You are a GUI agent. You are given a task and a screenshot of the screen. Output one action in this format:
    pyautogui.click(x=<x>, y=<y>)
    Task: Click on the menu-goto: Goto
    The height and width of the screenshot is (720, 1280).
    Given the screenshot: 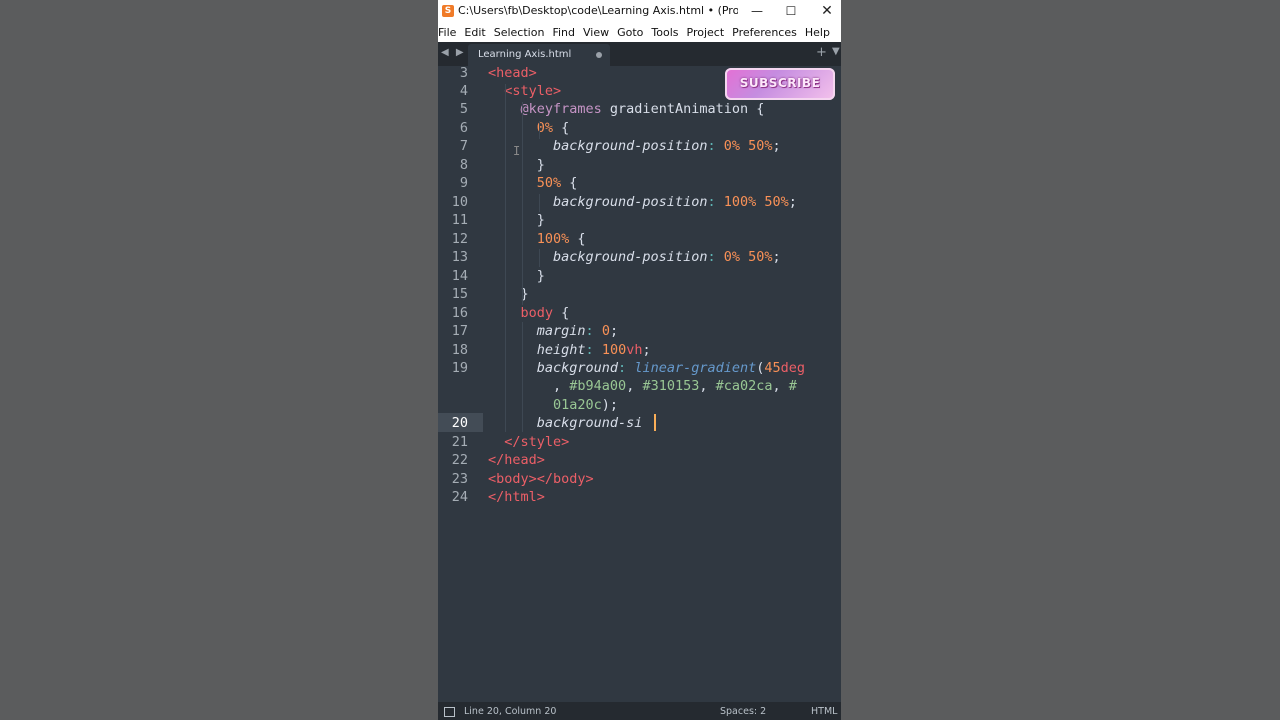 What is the action you would take?
    pyautogui.click(x=631, y=32)
    